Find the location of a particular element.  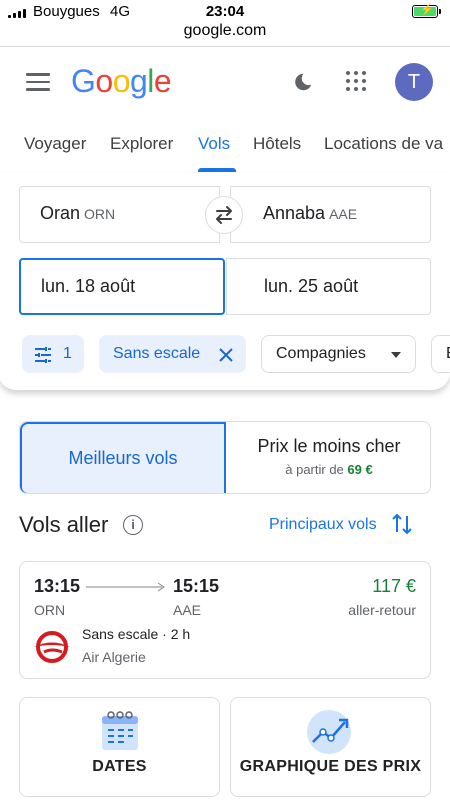

price-graph-label: GRAPHIQUE DES PRIX is located at coordinates (330, 766).